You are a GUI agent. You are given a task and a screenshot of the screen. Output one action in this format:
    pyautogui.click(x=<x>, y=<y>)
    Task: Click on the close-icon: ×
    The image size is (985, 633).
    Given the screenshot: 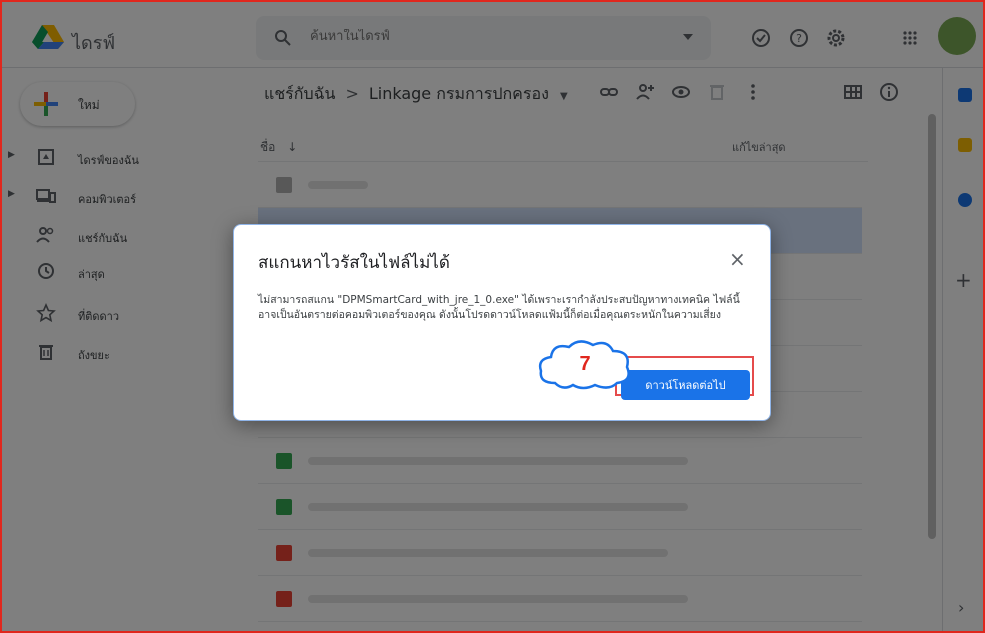 What is the action you would take?
    pyautogui.click(x=737, y=259)
    